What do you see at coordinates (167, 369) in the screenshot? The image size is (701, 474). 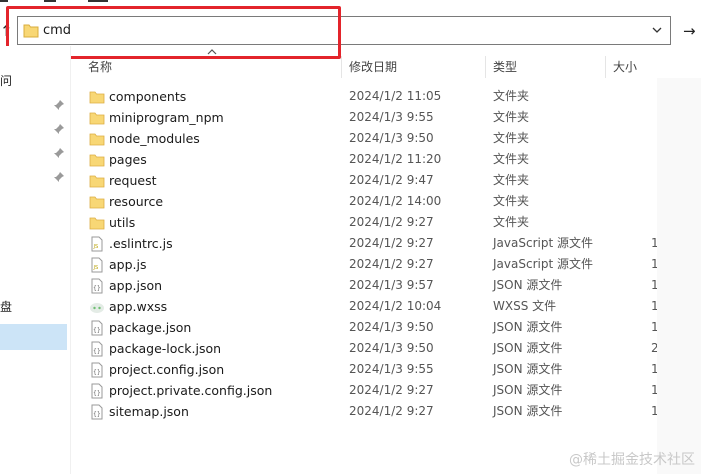 I see `file-name: project.config.json` at bounding box center [167, 369].